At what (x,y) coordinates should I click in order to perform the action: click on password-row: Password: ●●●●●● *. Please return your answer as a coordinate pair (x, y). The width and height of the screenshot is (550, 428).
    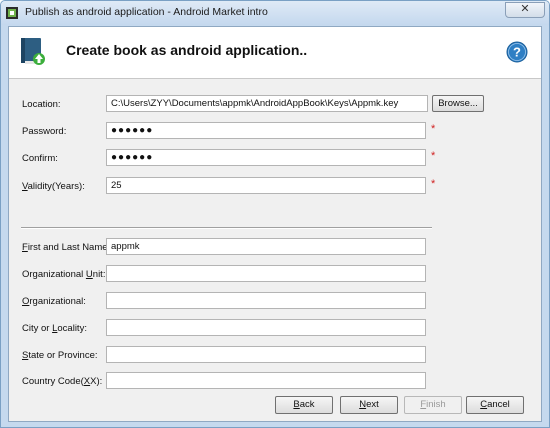
    Looking at the image, I should click on (275, 132).